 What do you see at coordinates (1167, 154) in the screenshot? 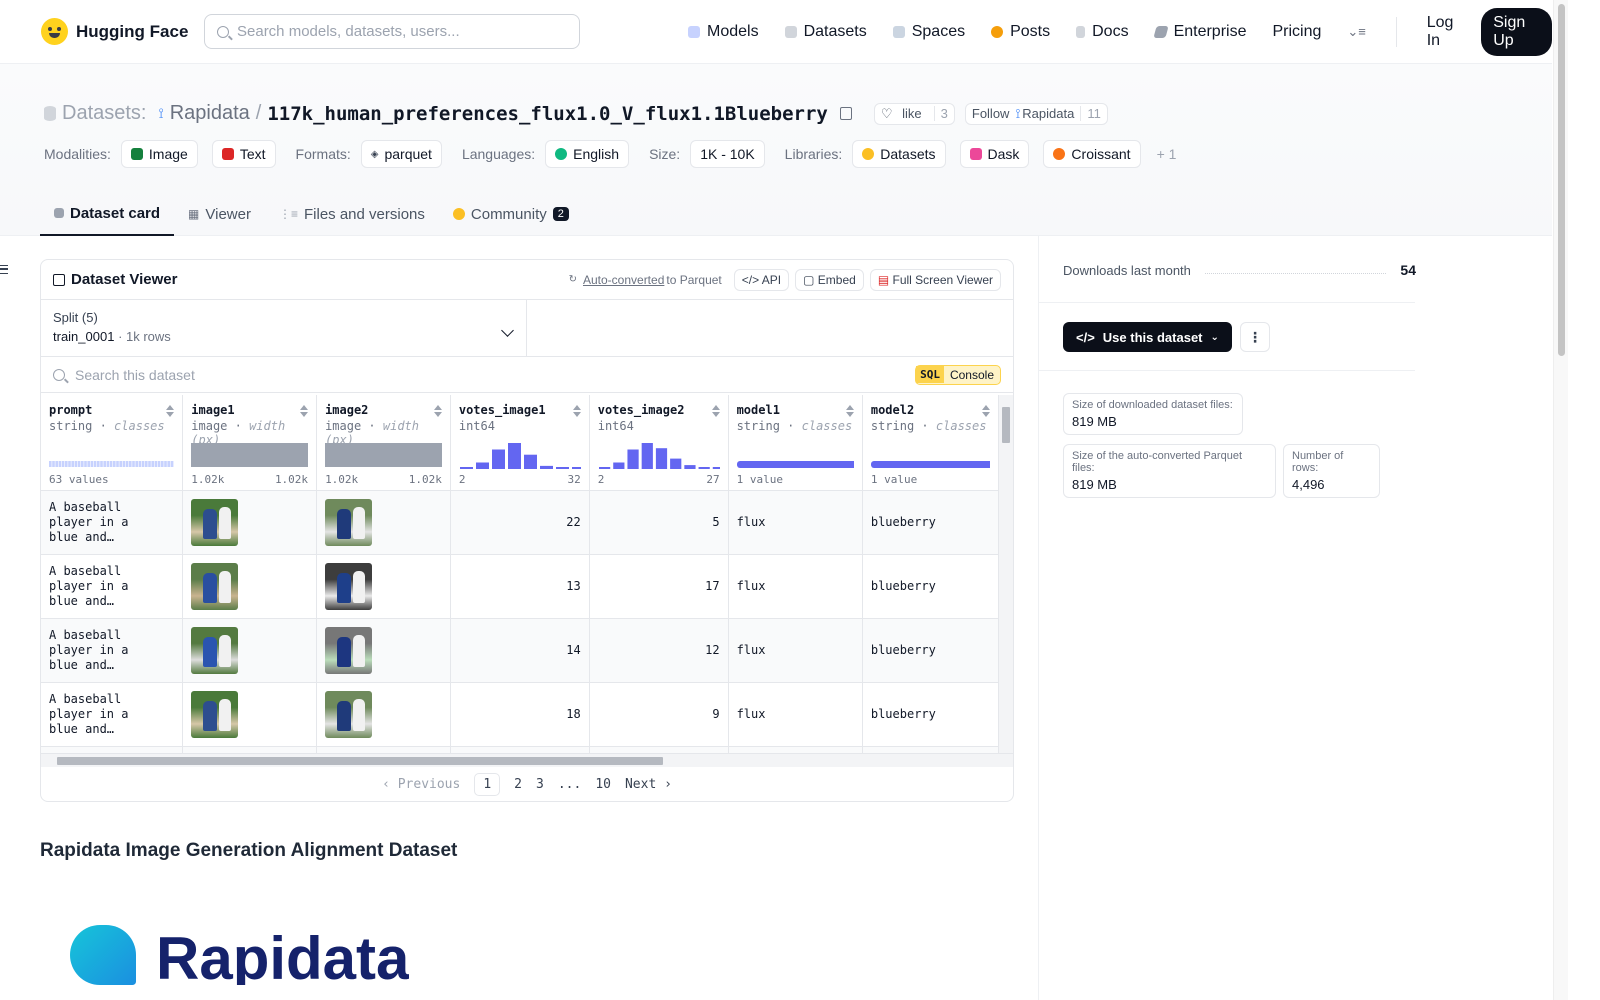
I see `more-libraries: + 1` at bounding box center [1167, 154].